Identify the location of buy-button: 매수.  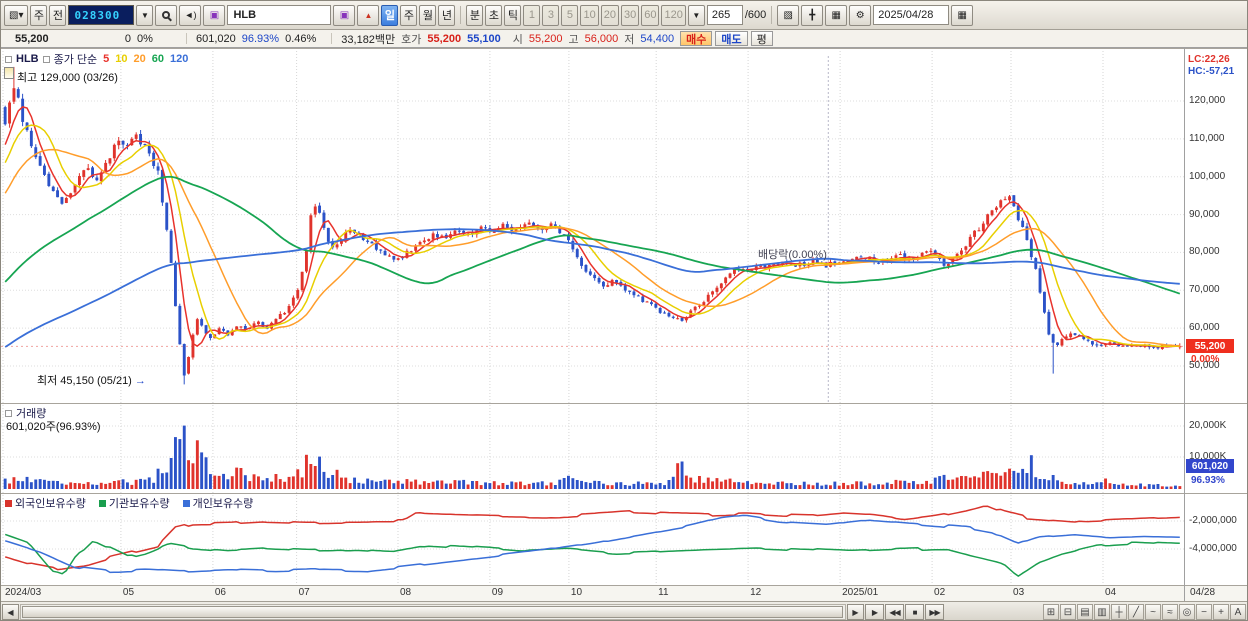
(696, 38).